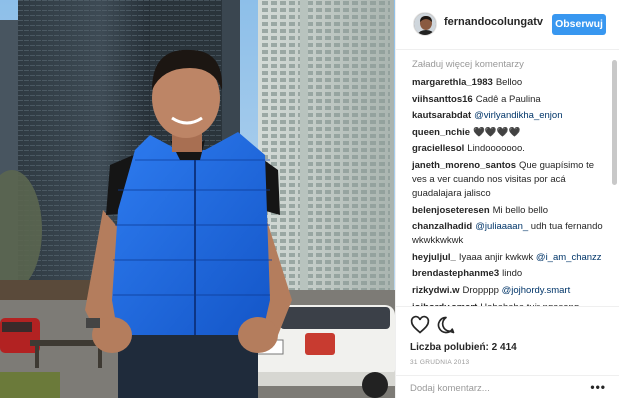 Image resolution: width=619 pixels, height=398 pixels. I want to click on comment-item: viihsanttos16 Cadê a Paulina, so click(510, 100).